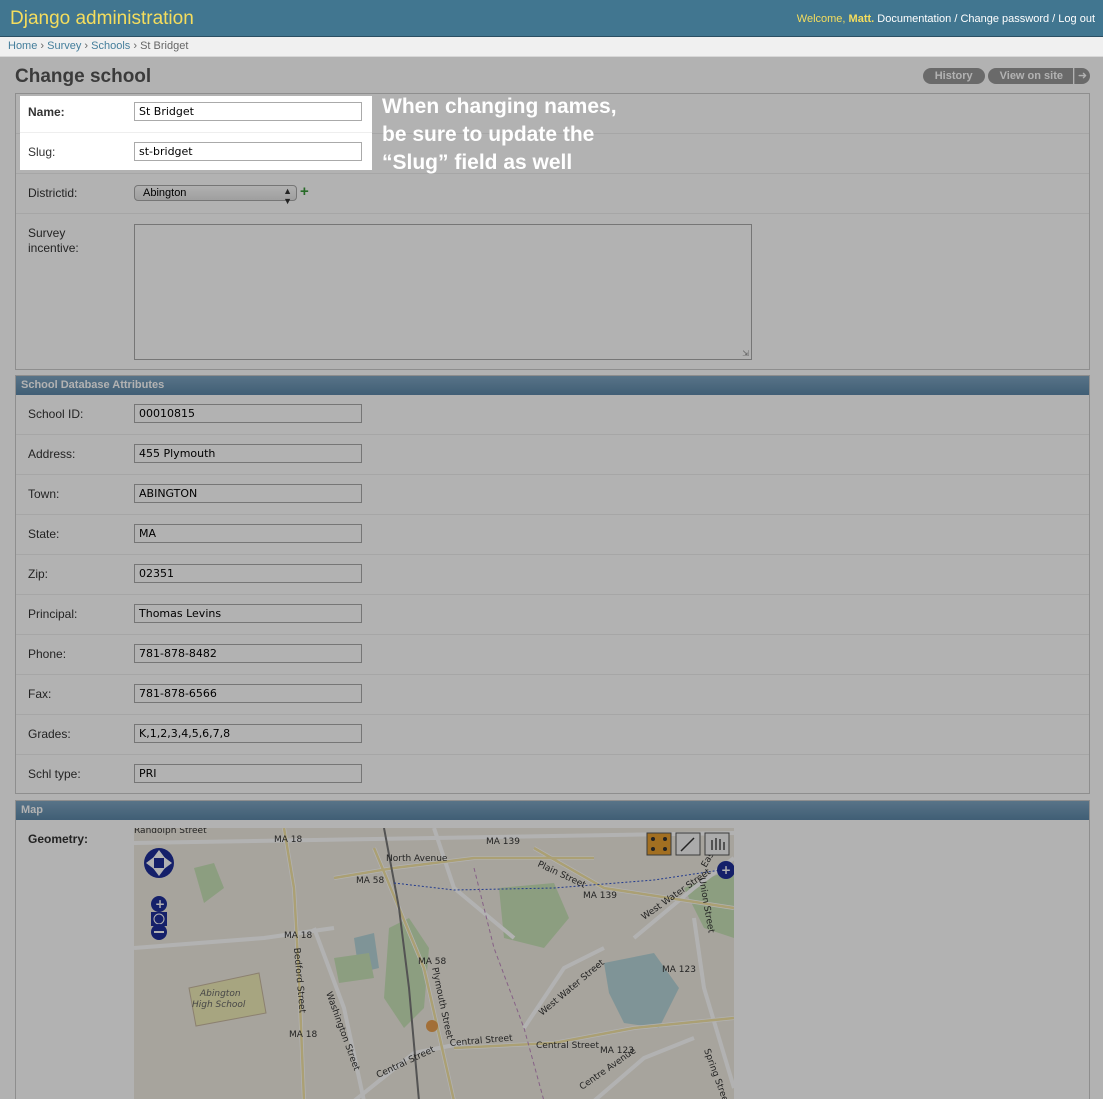 This screenshot has width=1103, height=1099. I want to click on breadcrumb-current: St Bridget, so click(164, 46).